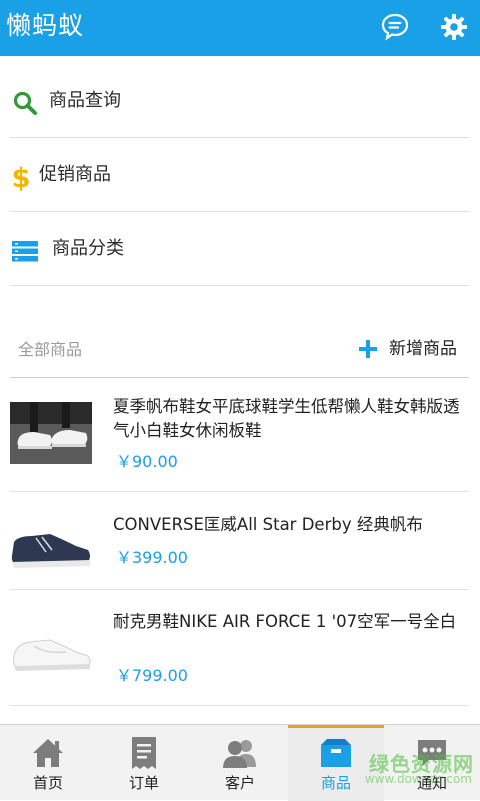  I want to click on menu-item-label: 促销商品, so click(75, 174).